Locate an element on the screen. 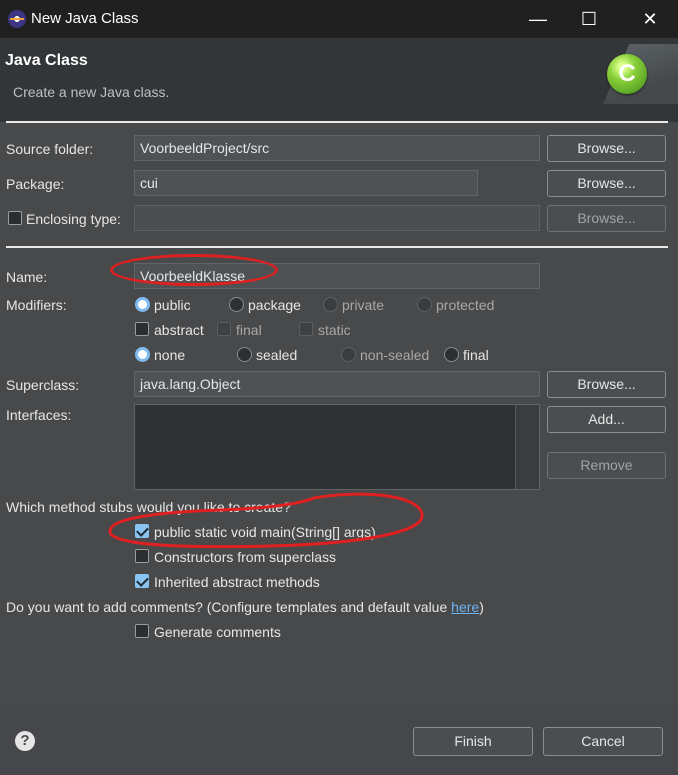 The image size is (678, 775). minimize-button: — is located at coordinates (538, 19).